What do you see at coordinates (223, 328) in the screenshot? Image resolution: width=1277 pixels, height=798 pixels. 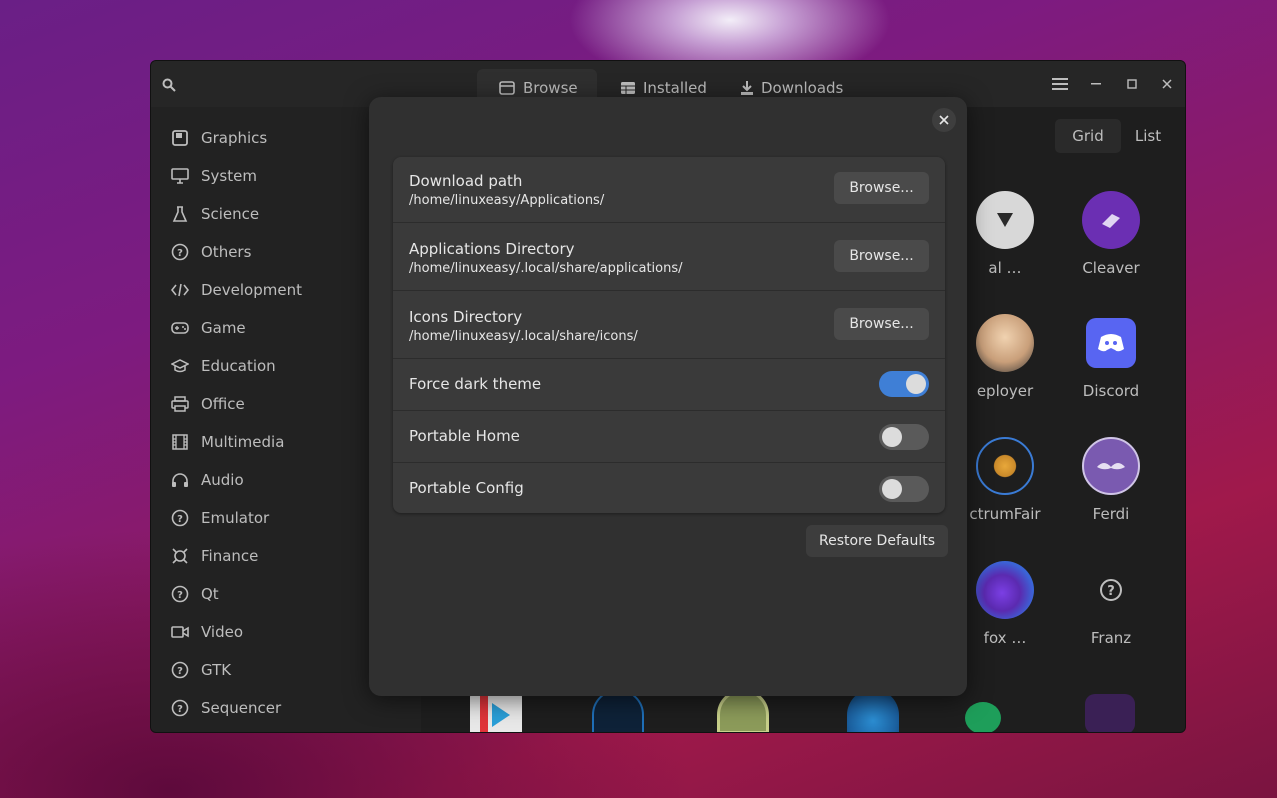 I see `sidebar-item-label: Game` at bounding box center [223, 328].